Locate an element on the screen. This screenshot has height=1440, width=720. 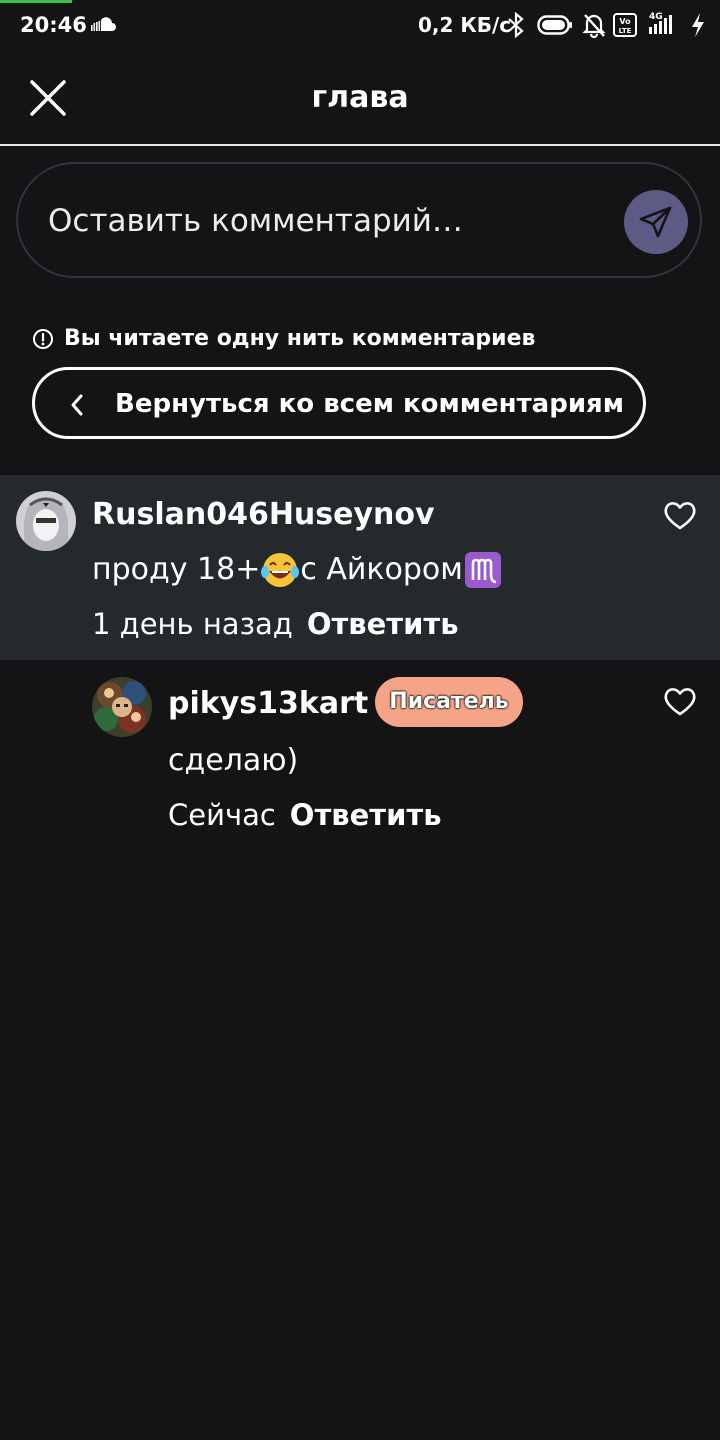
back-to-all-comments-button: Вернуться ко всем комментариям is located at coordinates (339, 403).